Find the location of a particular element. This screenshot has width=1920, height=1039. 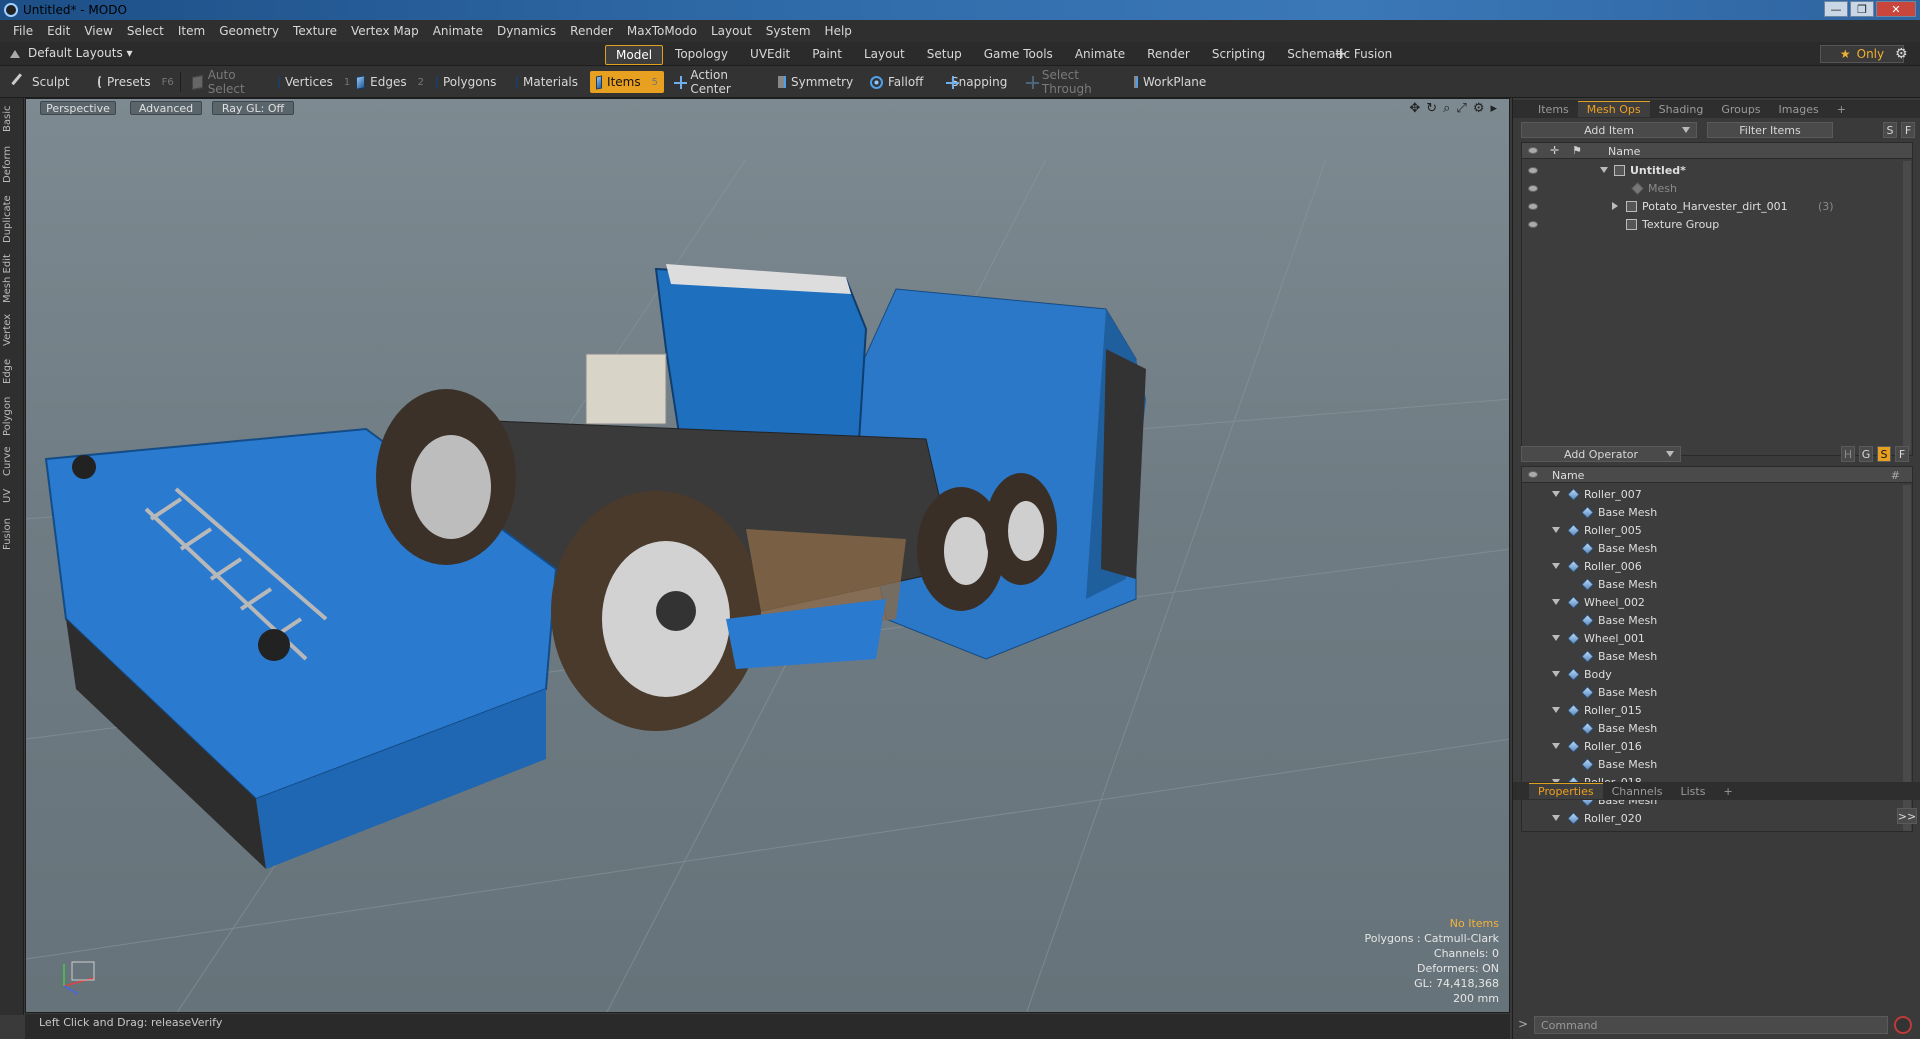

vtab-deform: Deform is located at coordinates (12, 164).